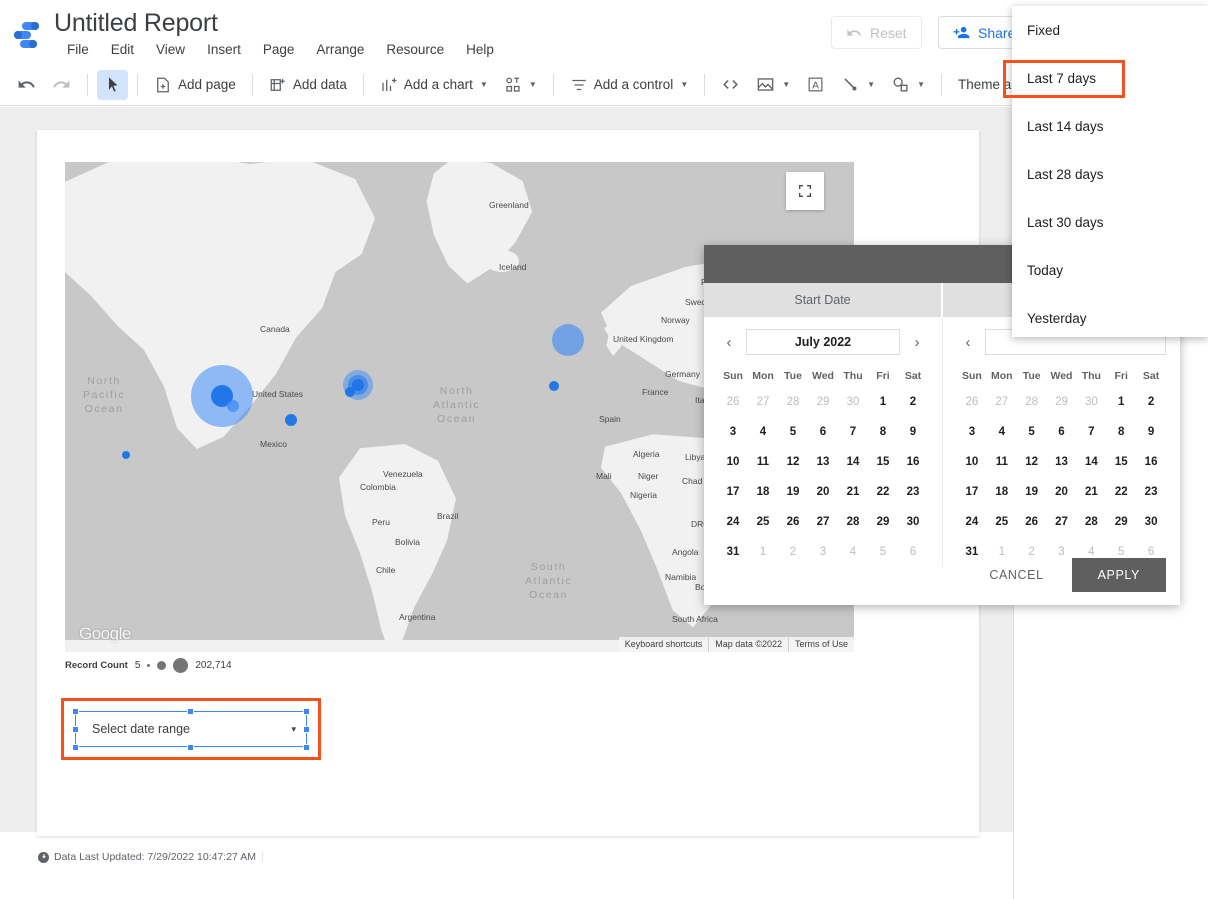 The width and height of the screenshot is (1208, 899). What do you see at coordinates (434, 85) in the screenshot?
I see `add-chart-button: Add a chart ▼` at bounding box center [434, 85].